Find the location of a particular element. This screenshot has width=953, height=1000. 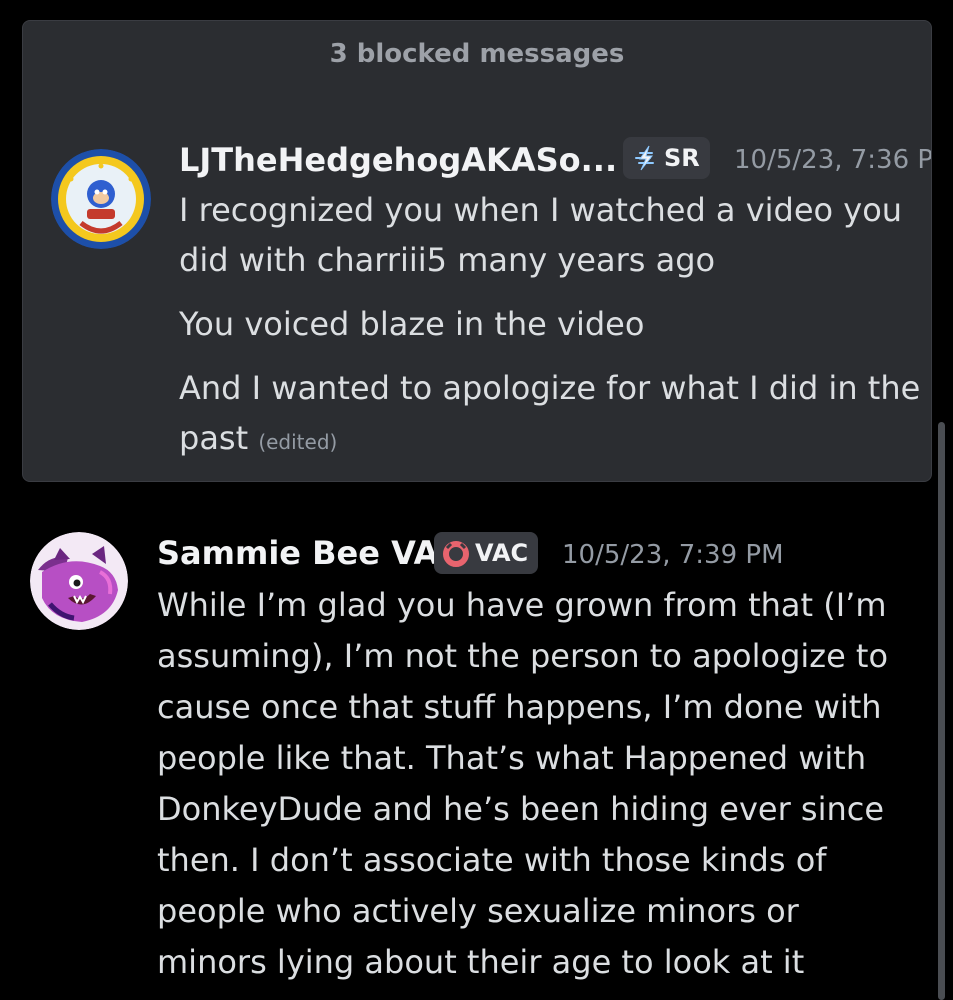

donut-icon is located at coordinates (456, 553).